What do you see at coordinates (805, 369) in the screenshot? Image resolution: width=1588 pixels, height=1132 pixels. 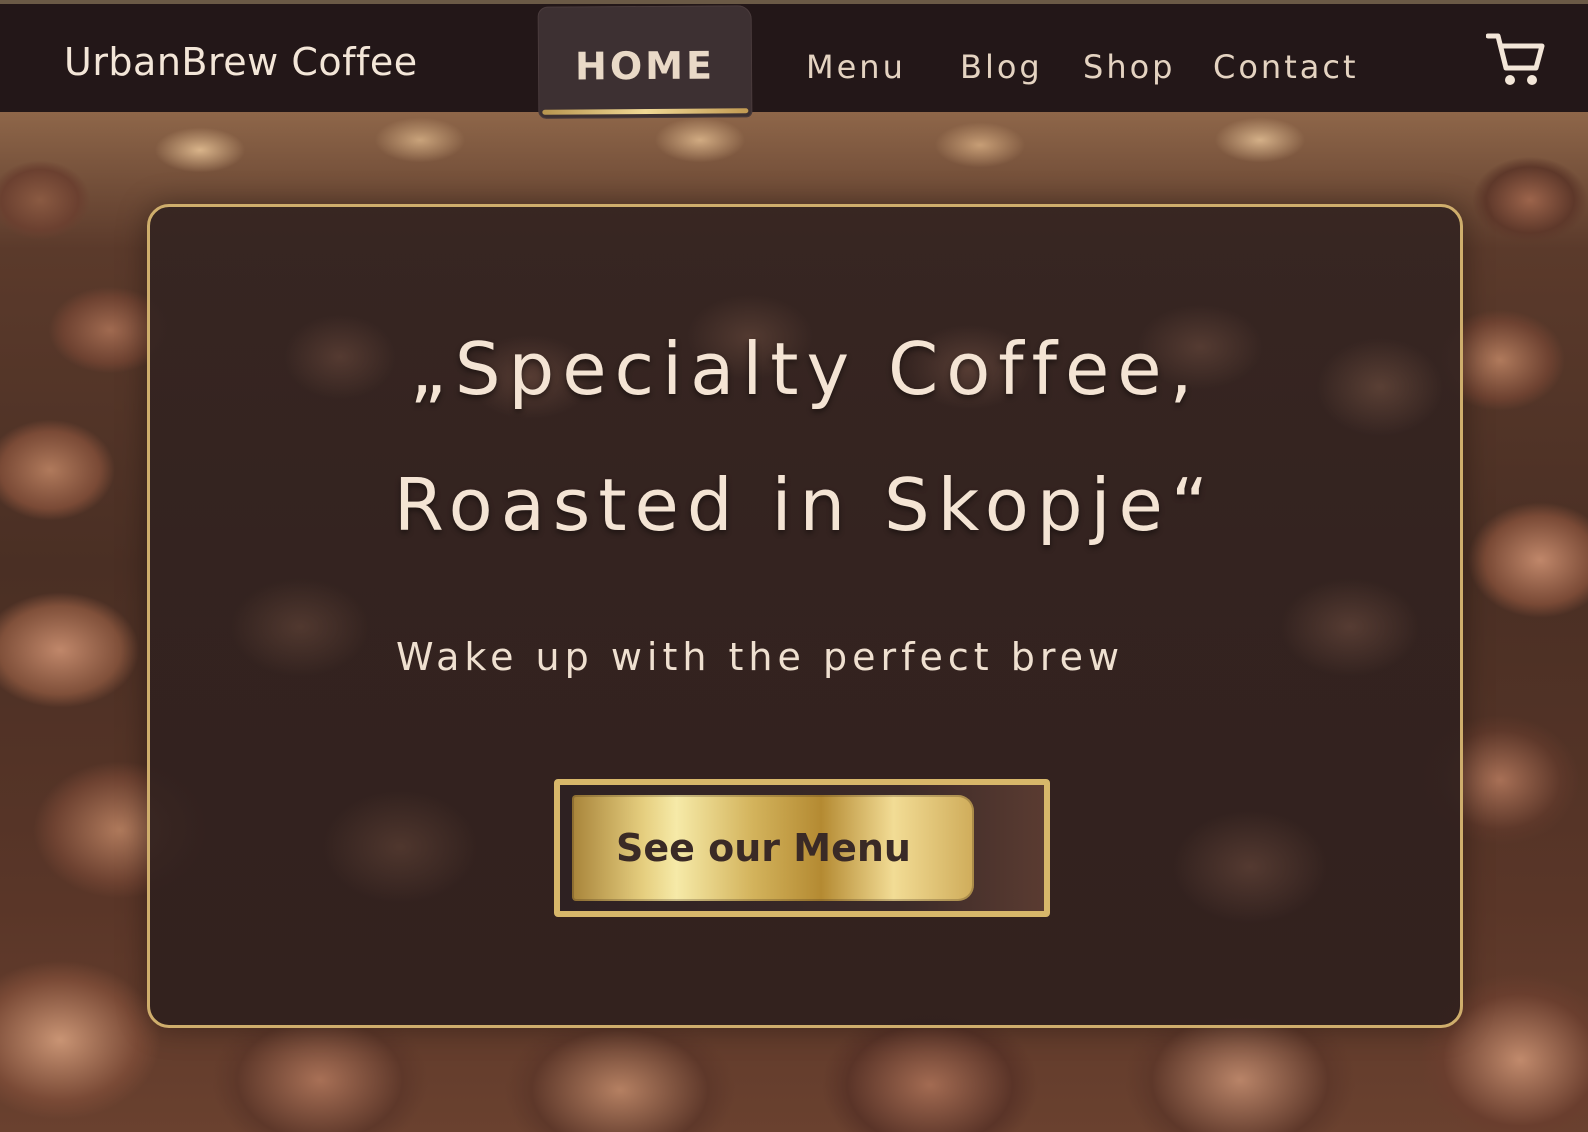 I see `hero-headline-line-1: „Specialty Coffee,` at bounding box center [805, 369].